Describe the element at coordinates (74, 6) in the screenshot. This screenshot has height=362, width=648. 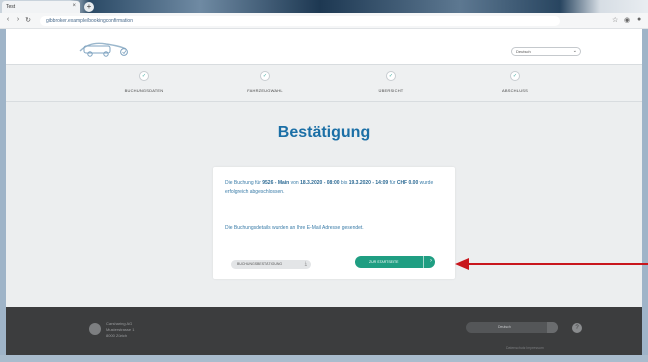
I see `tab-close-icon: ×` at that location.